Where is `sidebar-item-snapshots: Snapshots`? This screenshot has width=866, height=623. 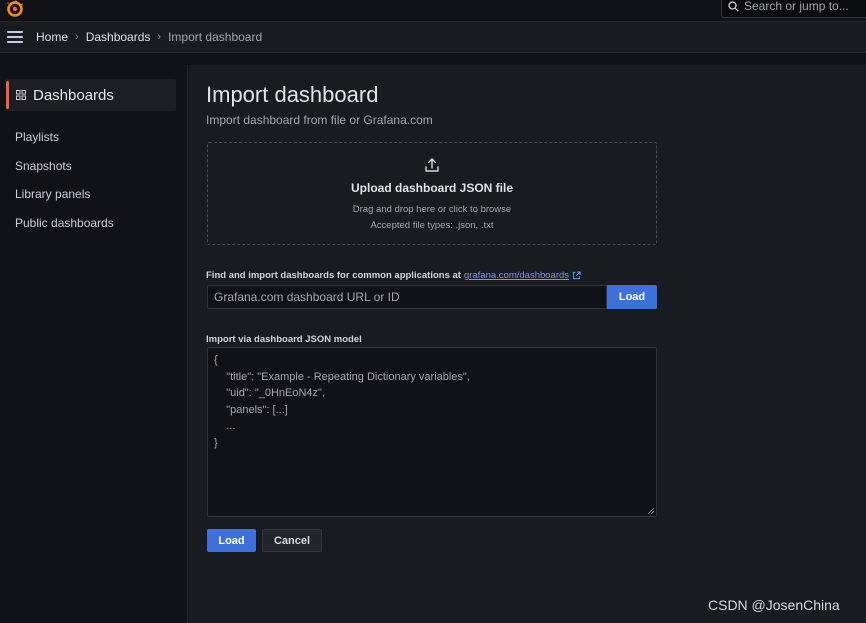 sidebar-item-snapshots: Snapshots is located at coordinates (43, 166).